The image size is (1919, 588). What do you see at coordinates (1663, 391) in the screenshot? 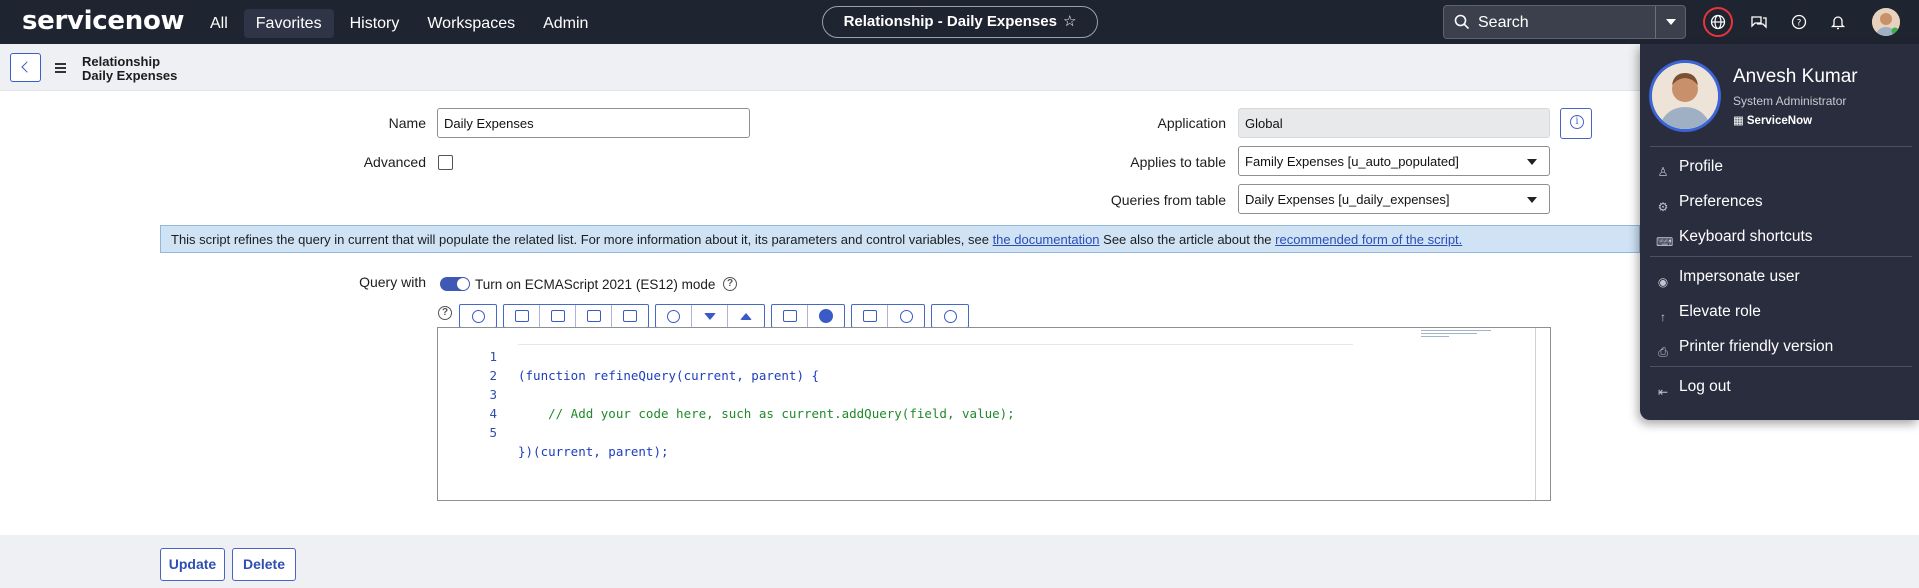
I see `logout-icon: ⇤` at bounding box center [1663, 391].